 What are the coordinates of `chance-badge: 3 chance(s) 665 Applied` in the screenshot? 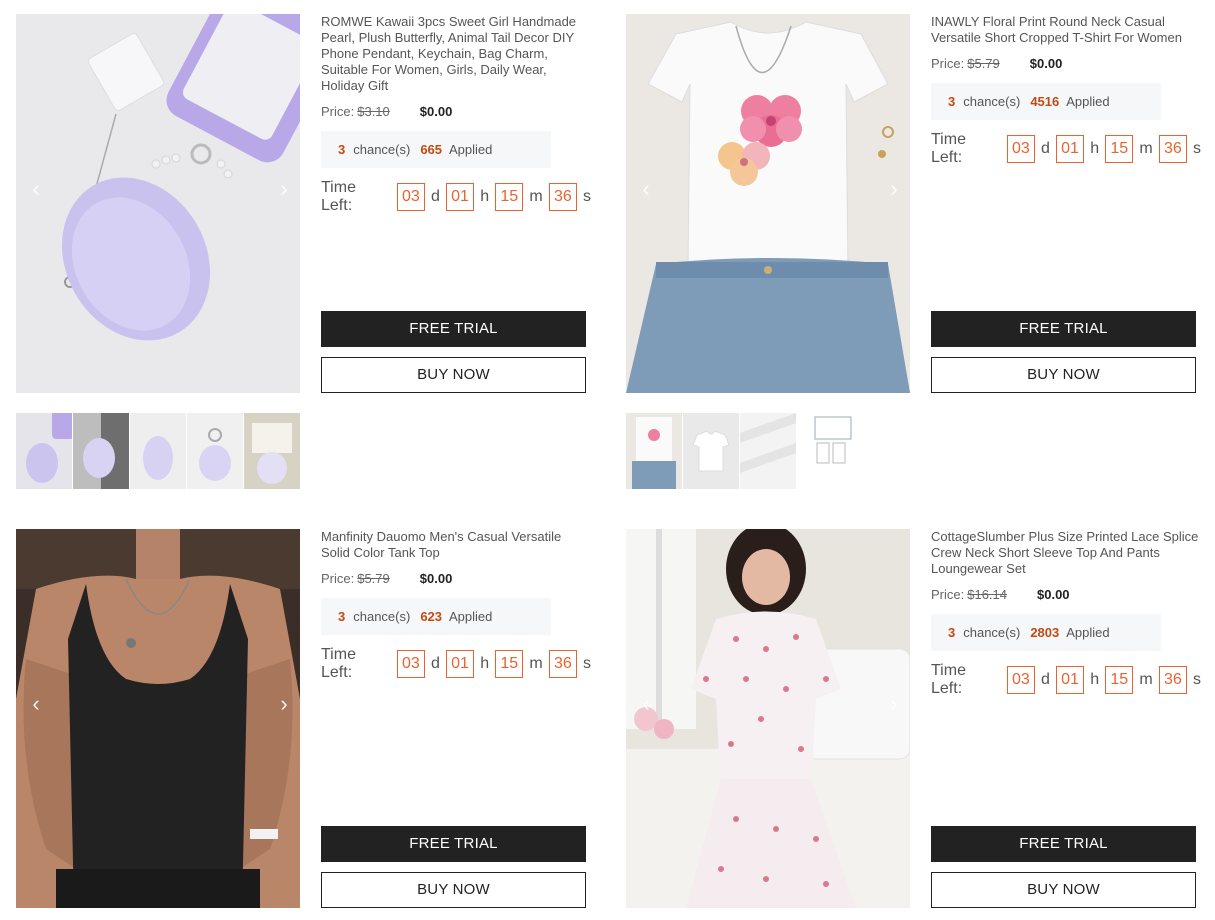 It's located at (436, 149).